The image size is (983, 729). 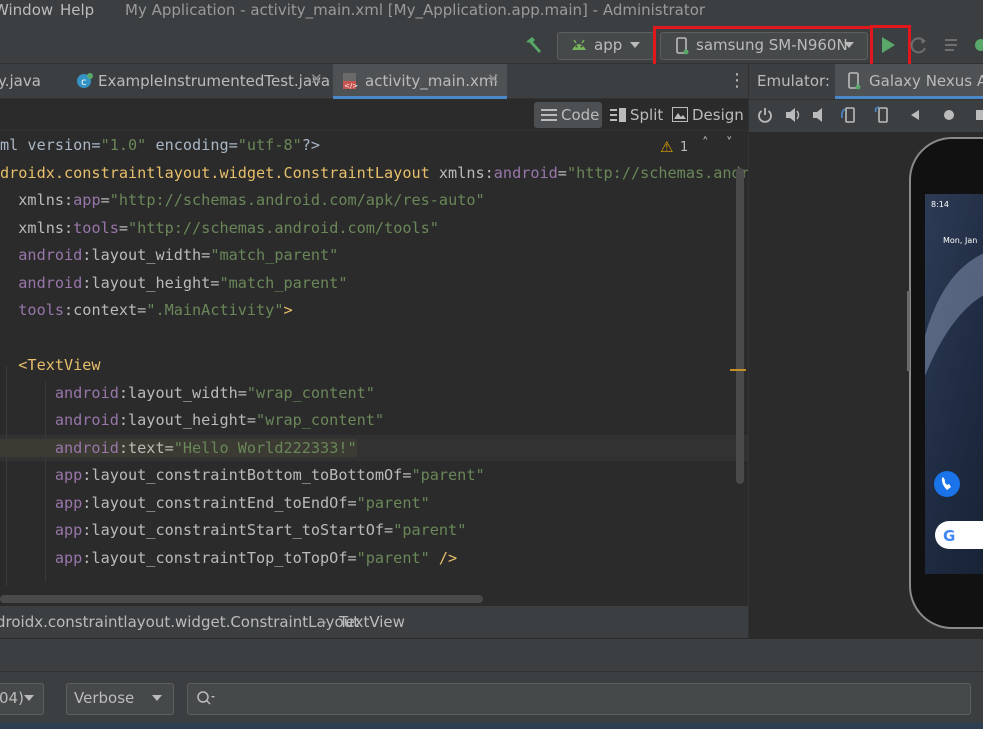 I want to click on build-hammer-icon, so click(x=533, y=45).